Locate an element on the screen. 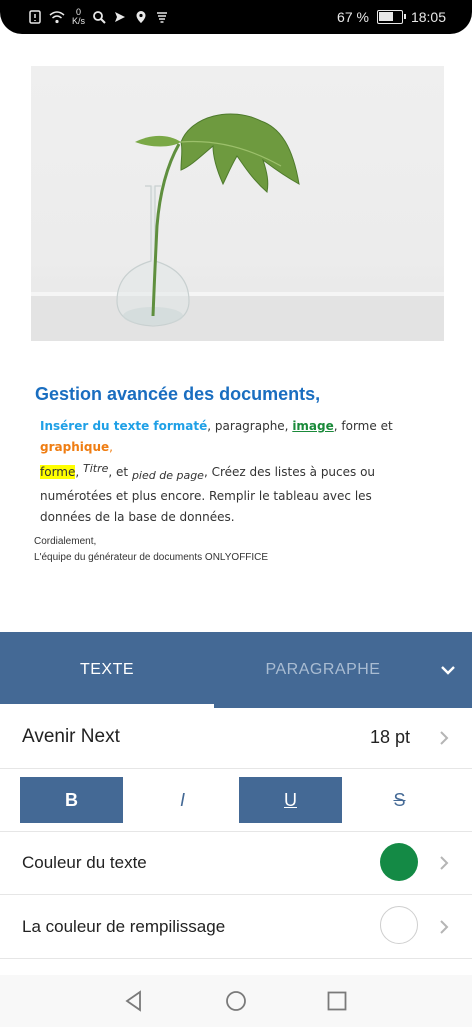 This screenshot has height=1027, width=472. battery-icon is located at coordinates (391, 17).